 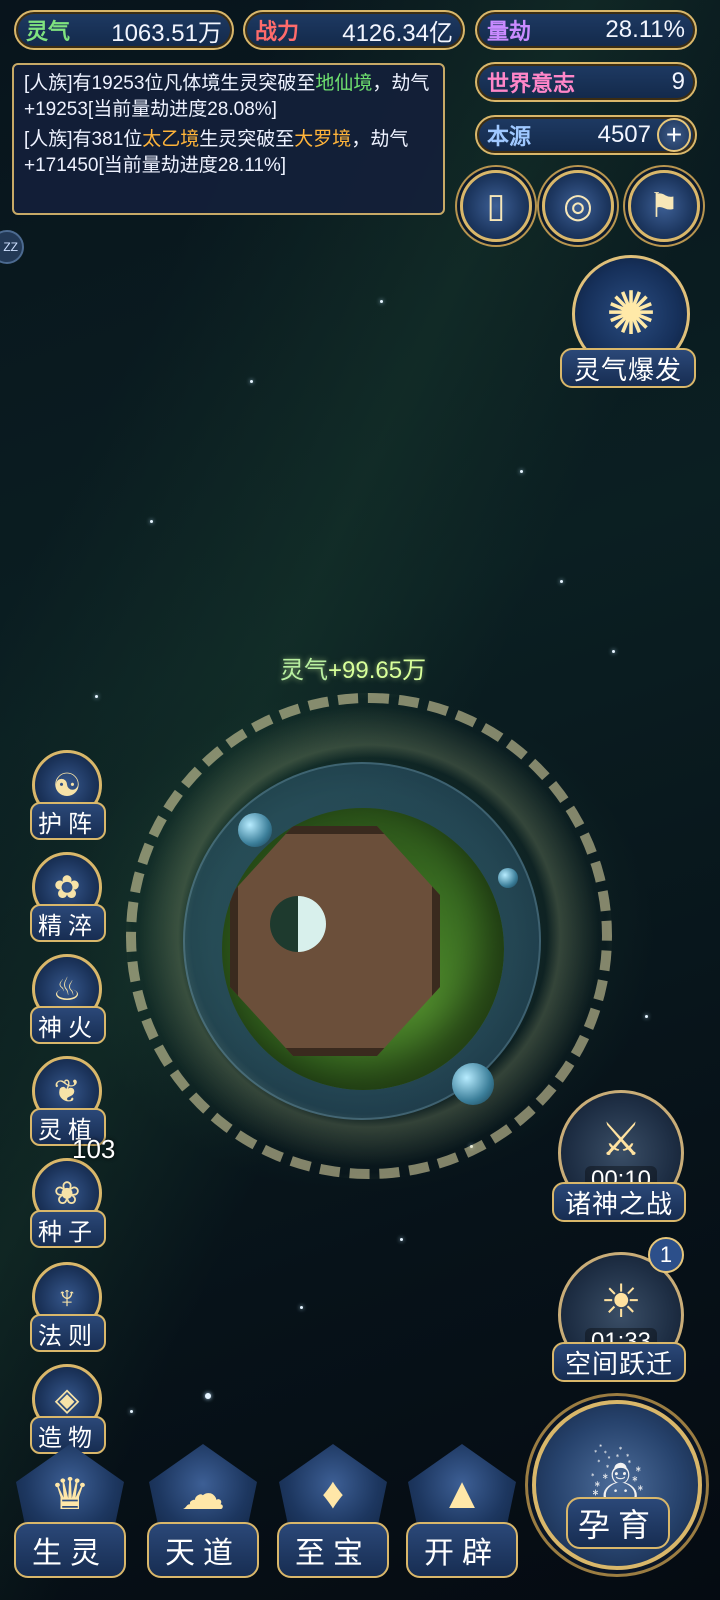 I want to click on menu-fa-ze: ♆ 法则, so click(x=68, y=1307).